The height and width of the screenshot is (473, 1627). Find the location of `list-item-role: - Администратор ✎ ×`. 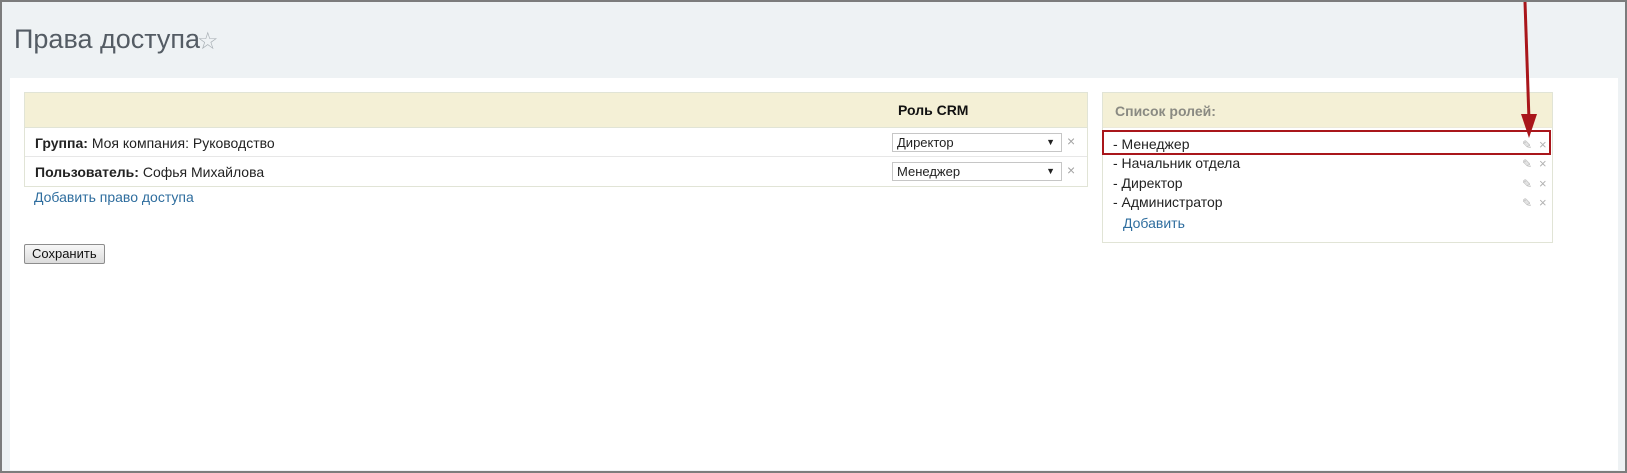

list-item-role: - Администратор ✎ × is located at coordinates (1328, 203).